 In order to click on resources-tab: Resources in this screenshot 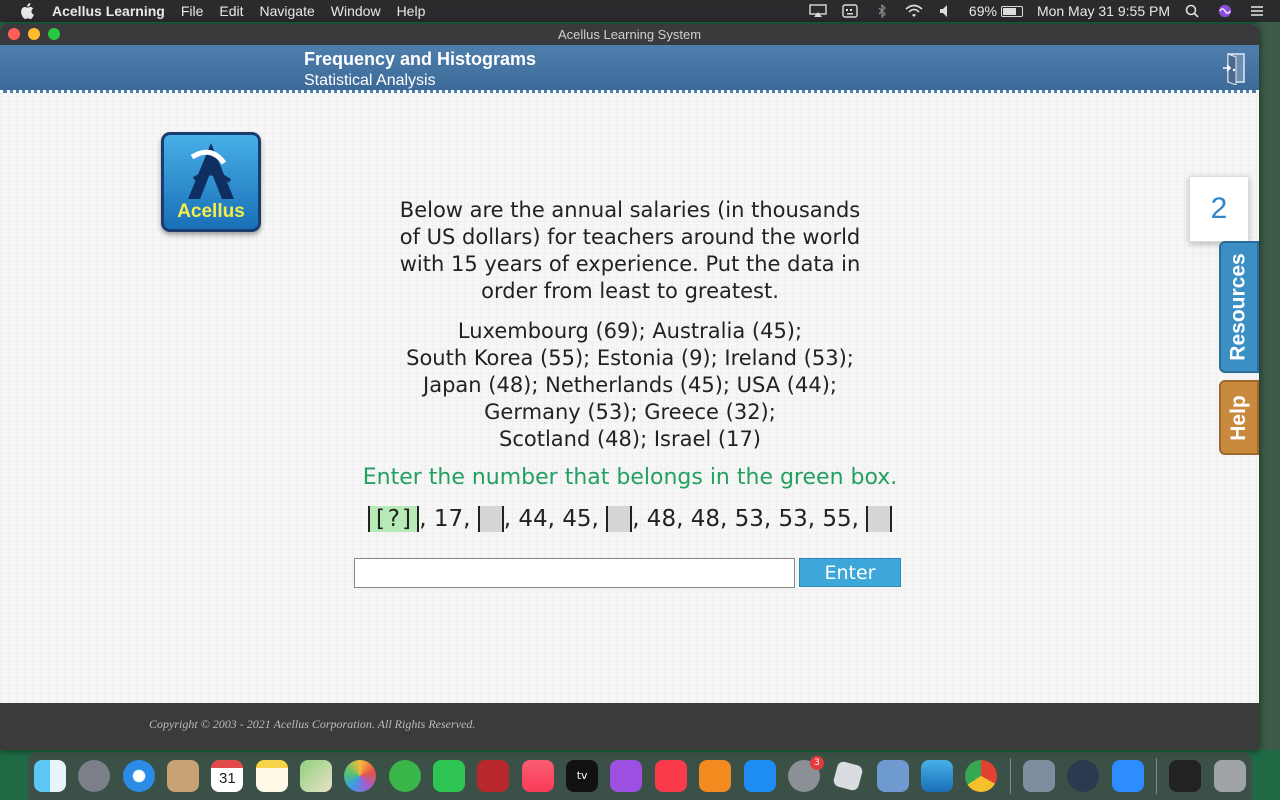, I will do `click(1239, 307)`.